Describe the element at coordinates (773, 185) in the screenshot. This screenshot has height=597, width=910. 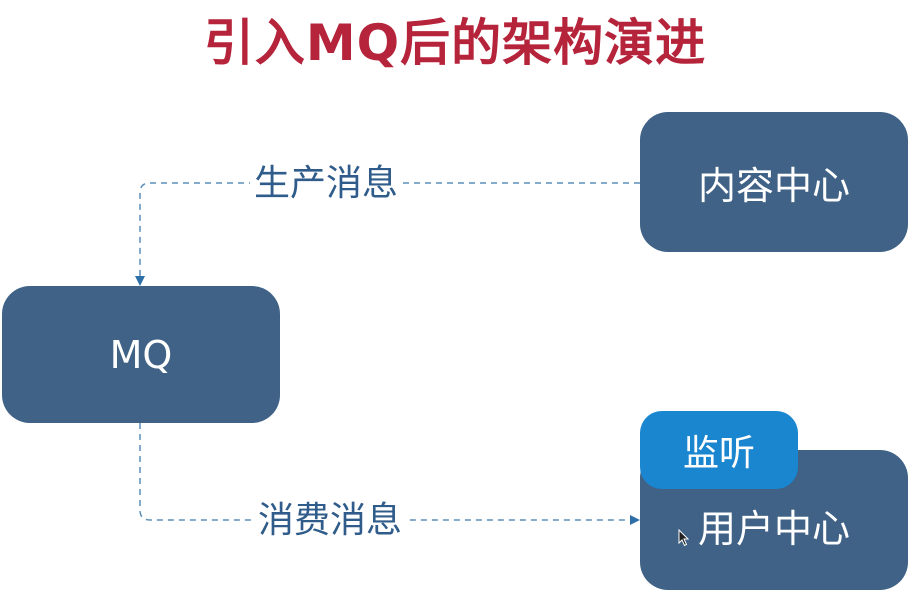
I see `content-center-label: 内容中心` at that location.